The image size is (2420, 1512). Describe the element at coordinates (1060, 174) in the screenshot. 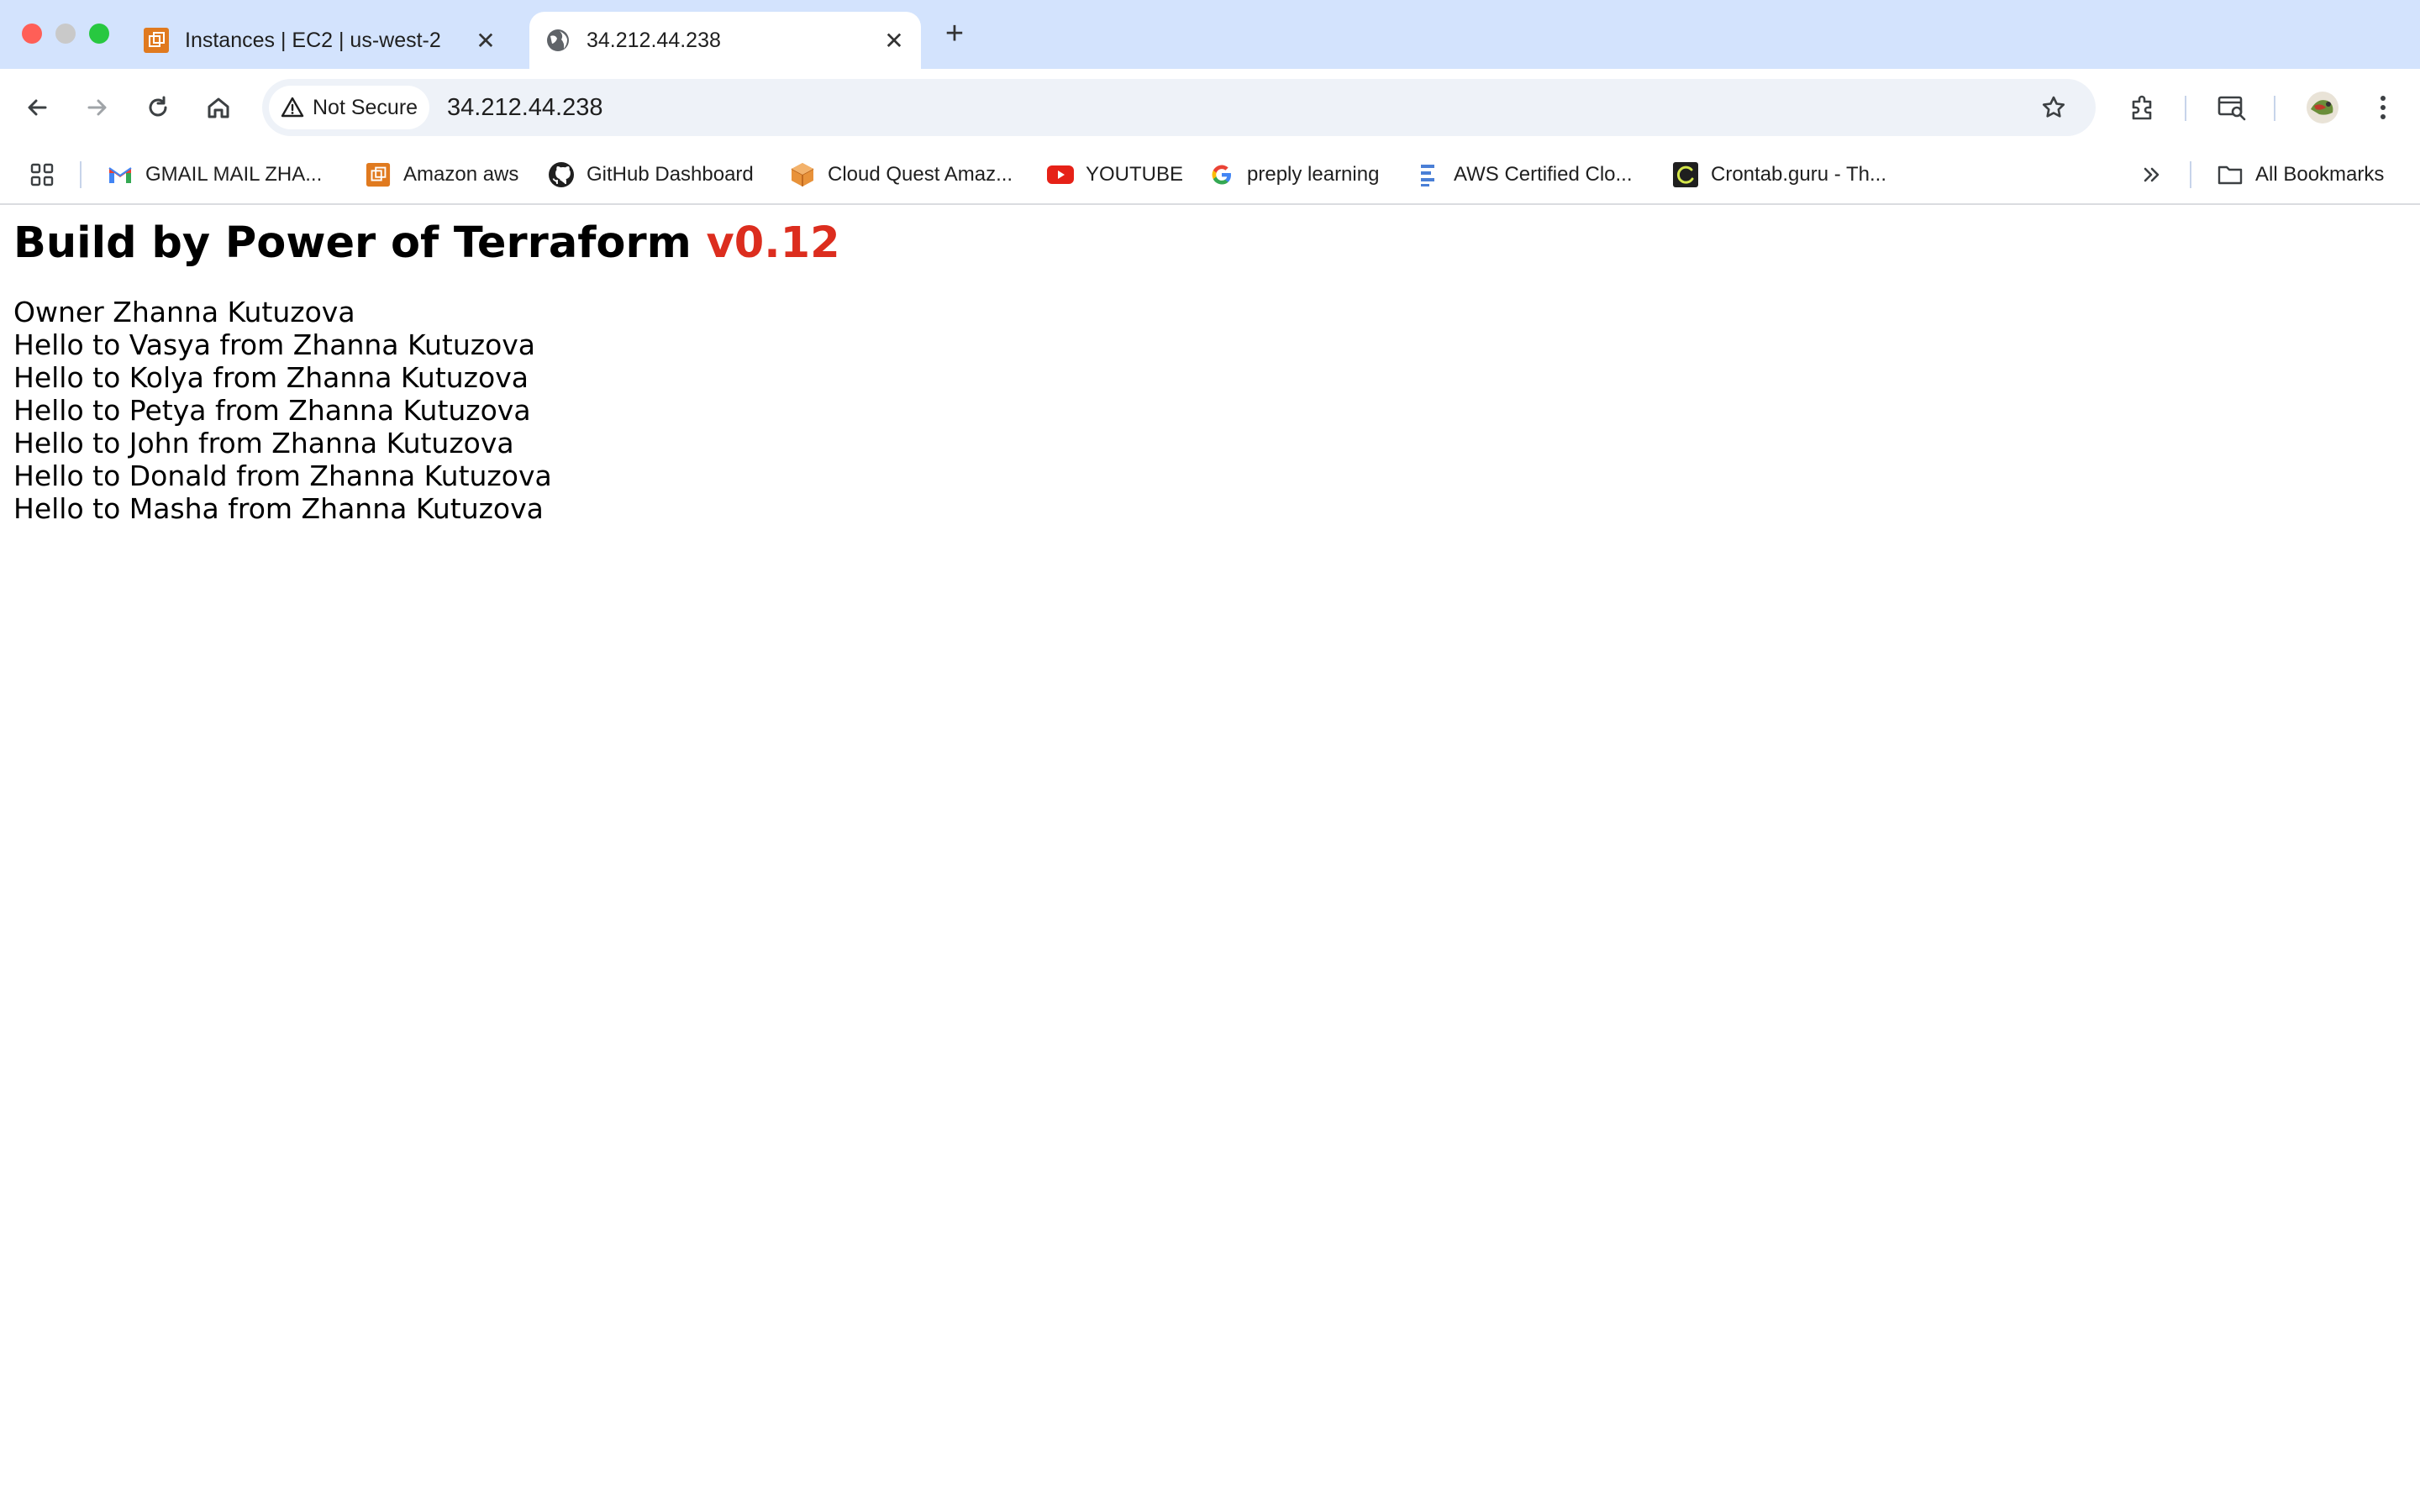

I see `youtube-icon` at that location.